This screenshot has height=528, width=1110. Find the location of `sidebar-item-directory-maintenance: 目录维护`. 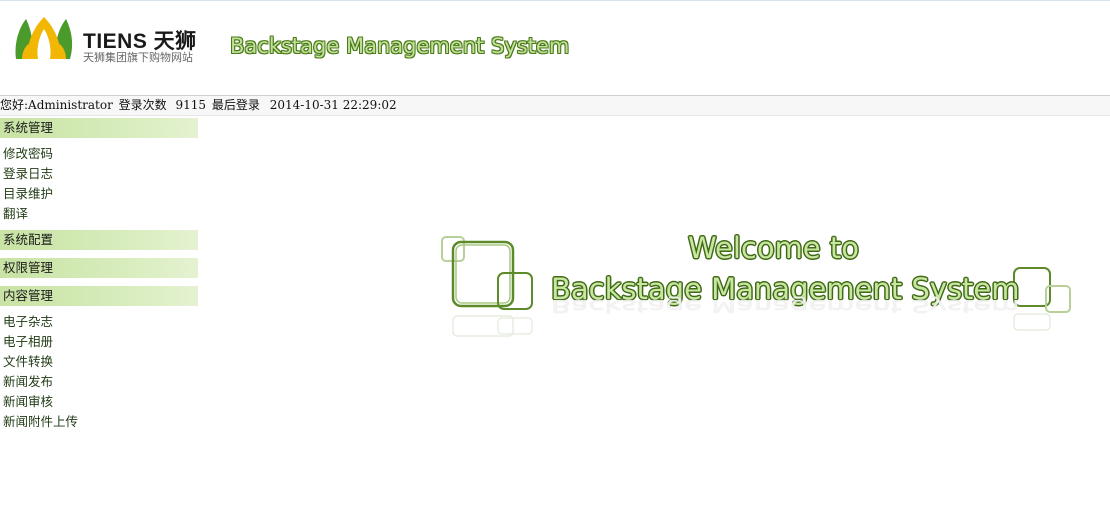

sidebar-item-directory-maintenance: 目录维护 is located at coordinates (100, 194).